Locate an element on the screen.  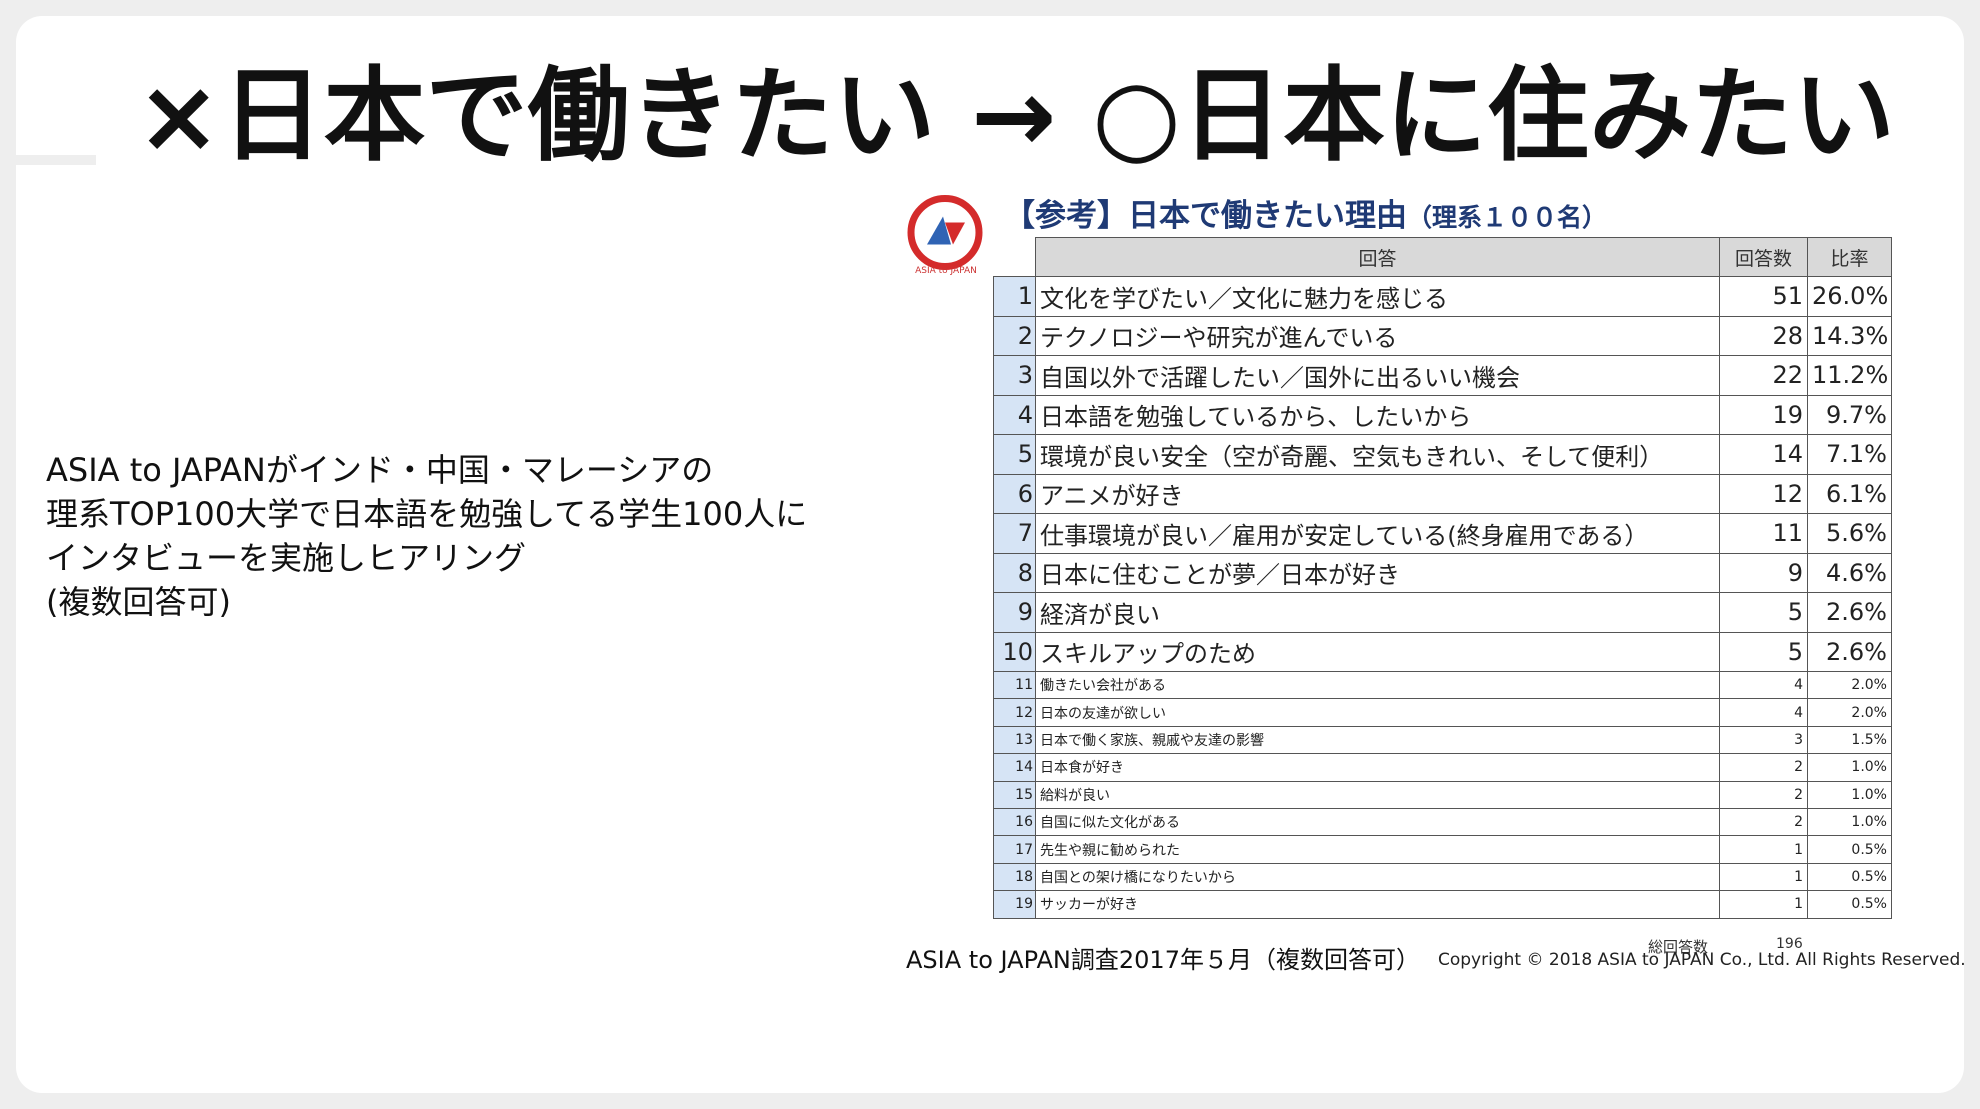
row-ratio: 14.3% is located at coordinates (1849, 335).